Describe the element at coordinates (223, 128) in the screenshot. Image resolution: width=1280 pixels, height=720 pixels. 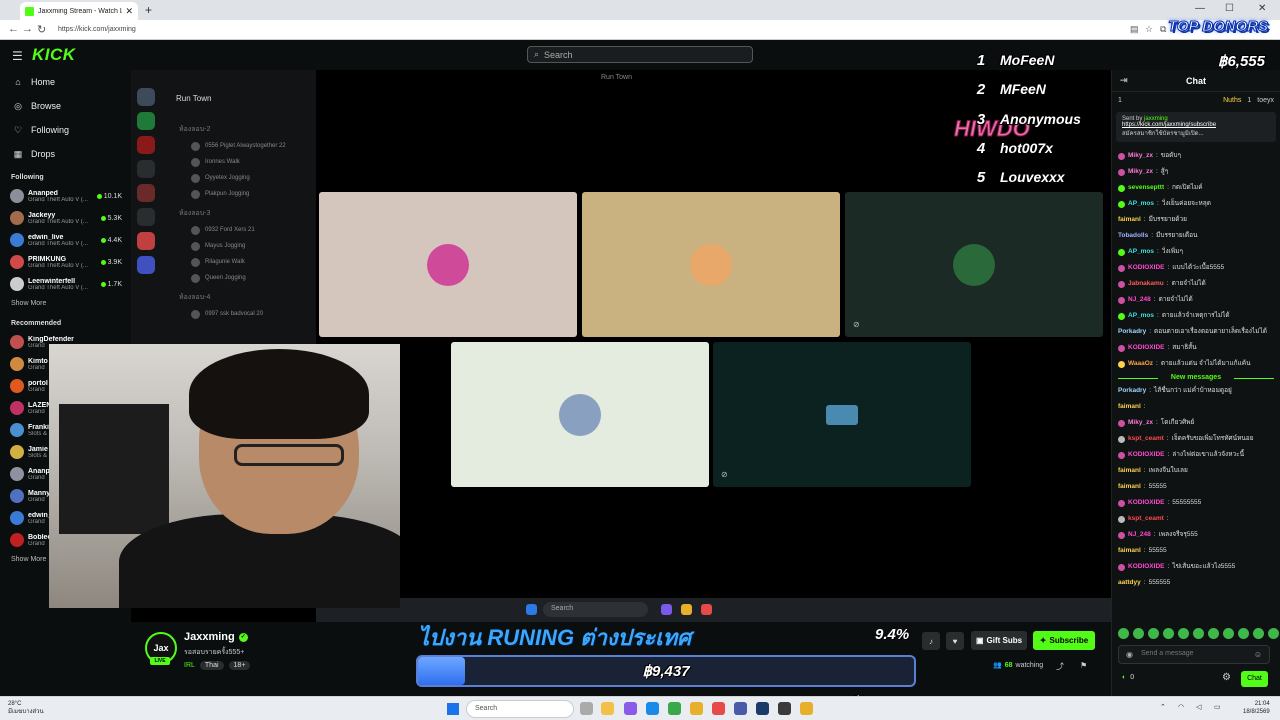
I see `voice-category: ห้องลอบ-2` at that location.